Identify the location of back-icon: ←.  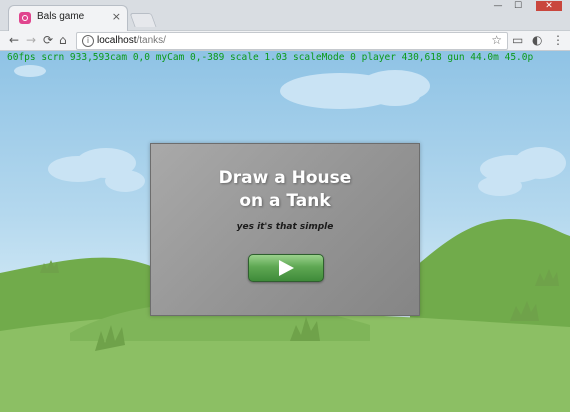
(14, 40).